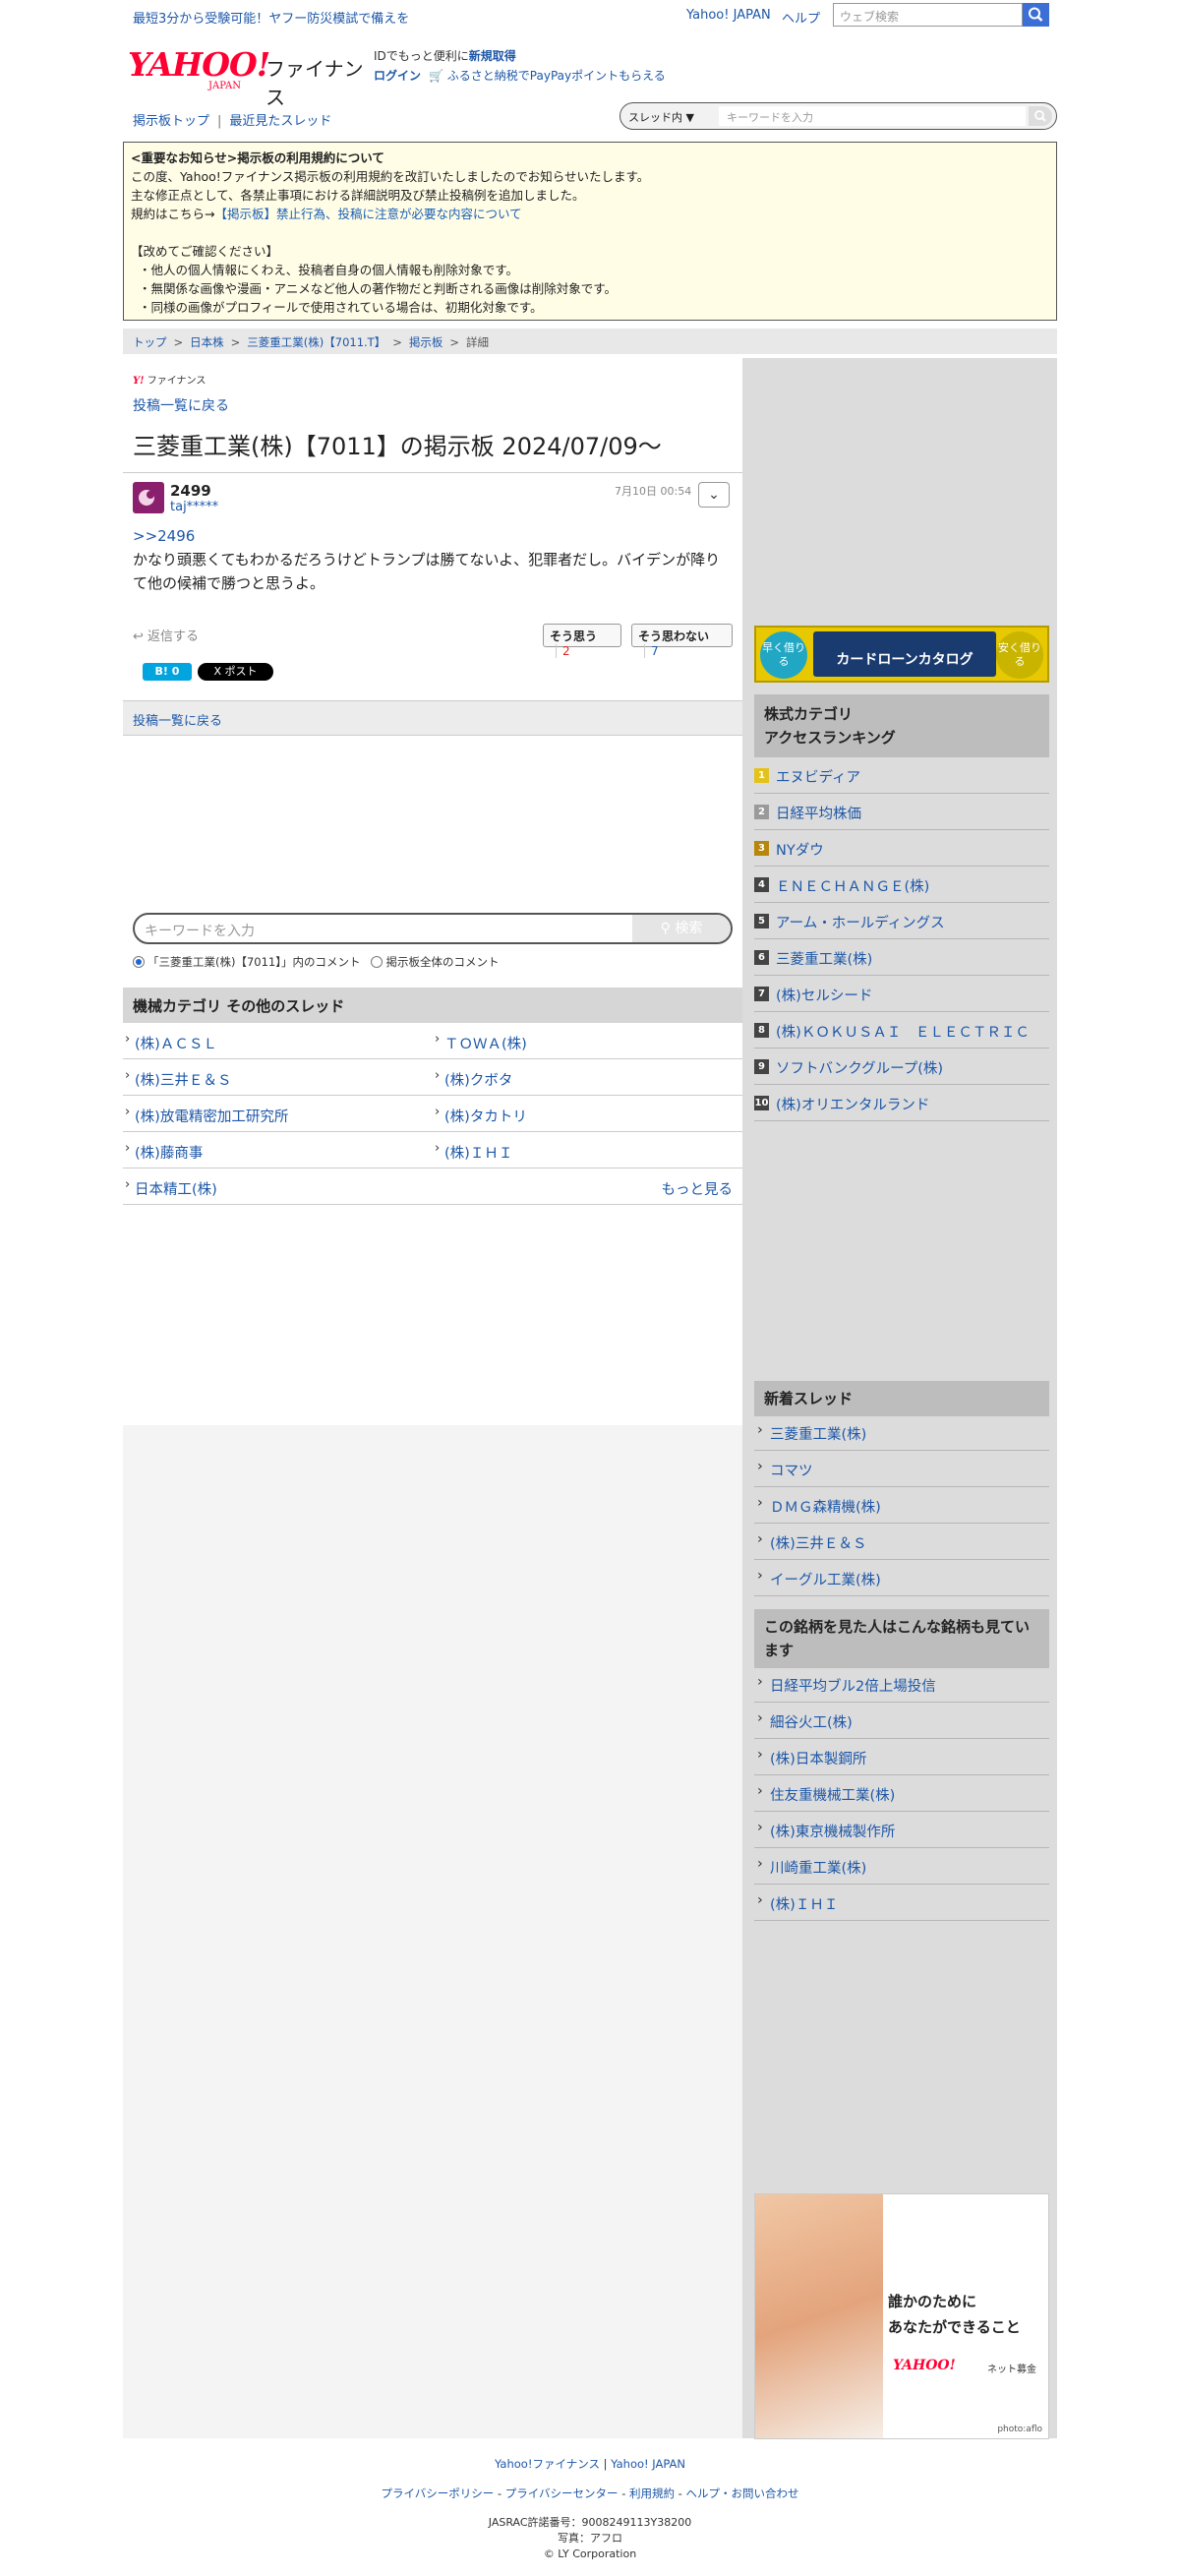 The height and width of the screenshot is (2576, 1180). I want to click on category-item: (株)放電精密加工研究所, so click(278, 1114).